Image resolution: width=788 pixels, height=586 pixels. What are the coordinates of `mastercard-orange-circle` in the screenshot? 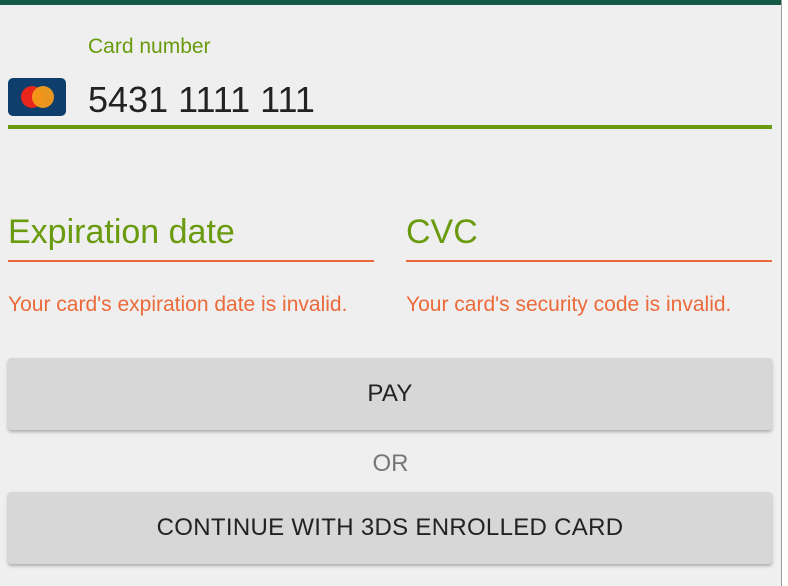 It's located at (43, 97).